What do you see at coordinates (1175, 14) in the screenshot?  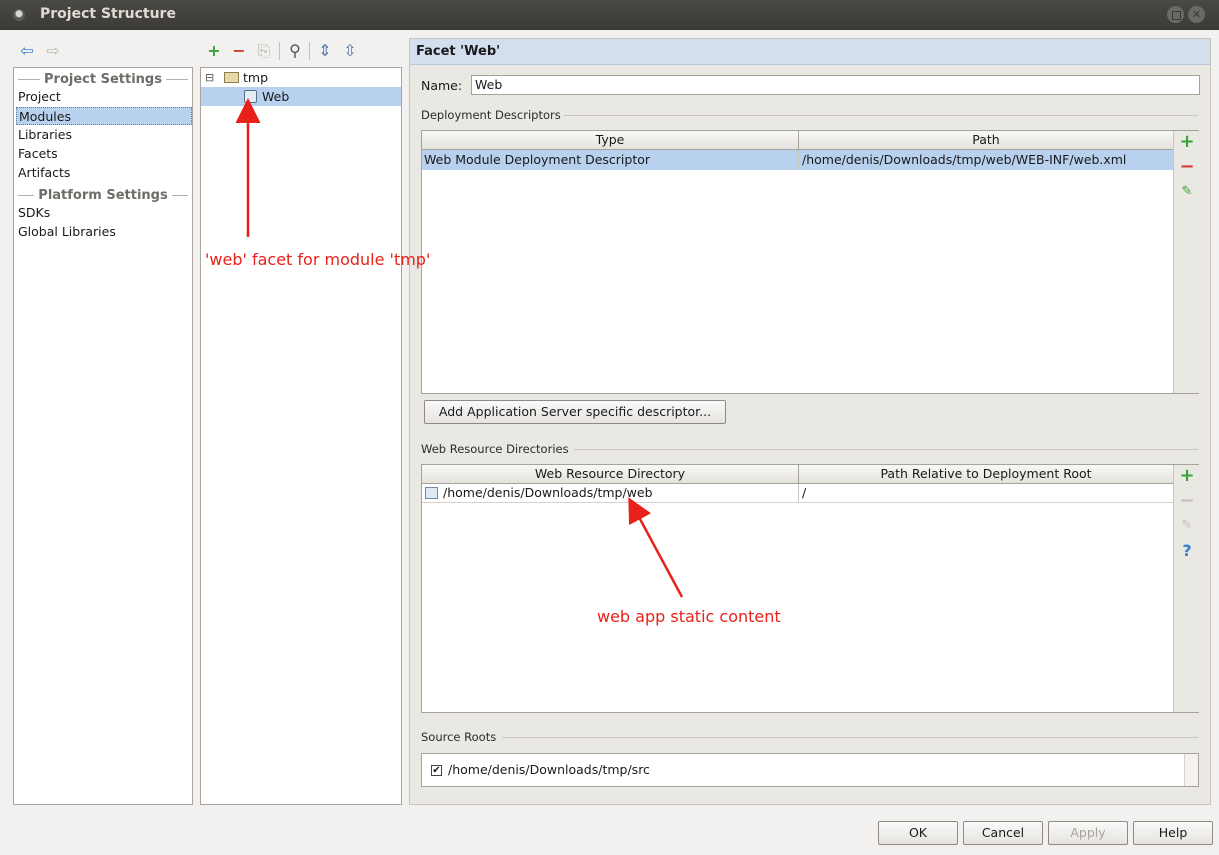 I see `maximize-button` at bounding box center [1175, 14].